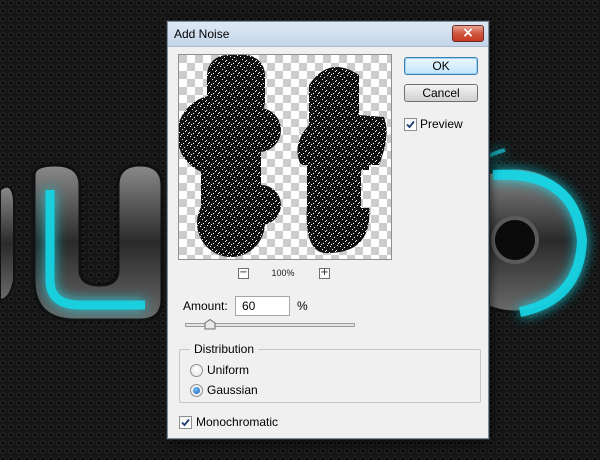 The height and width of the screenshot is (460, 600). I want to click on ok-button: OK, so click(441, 66).